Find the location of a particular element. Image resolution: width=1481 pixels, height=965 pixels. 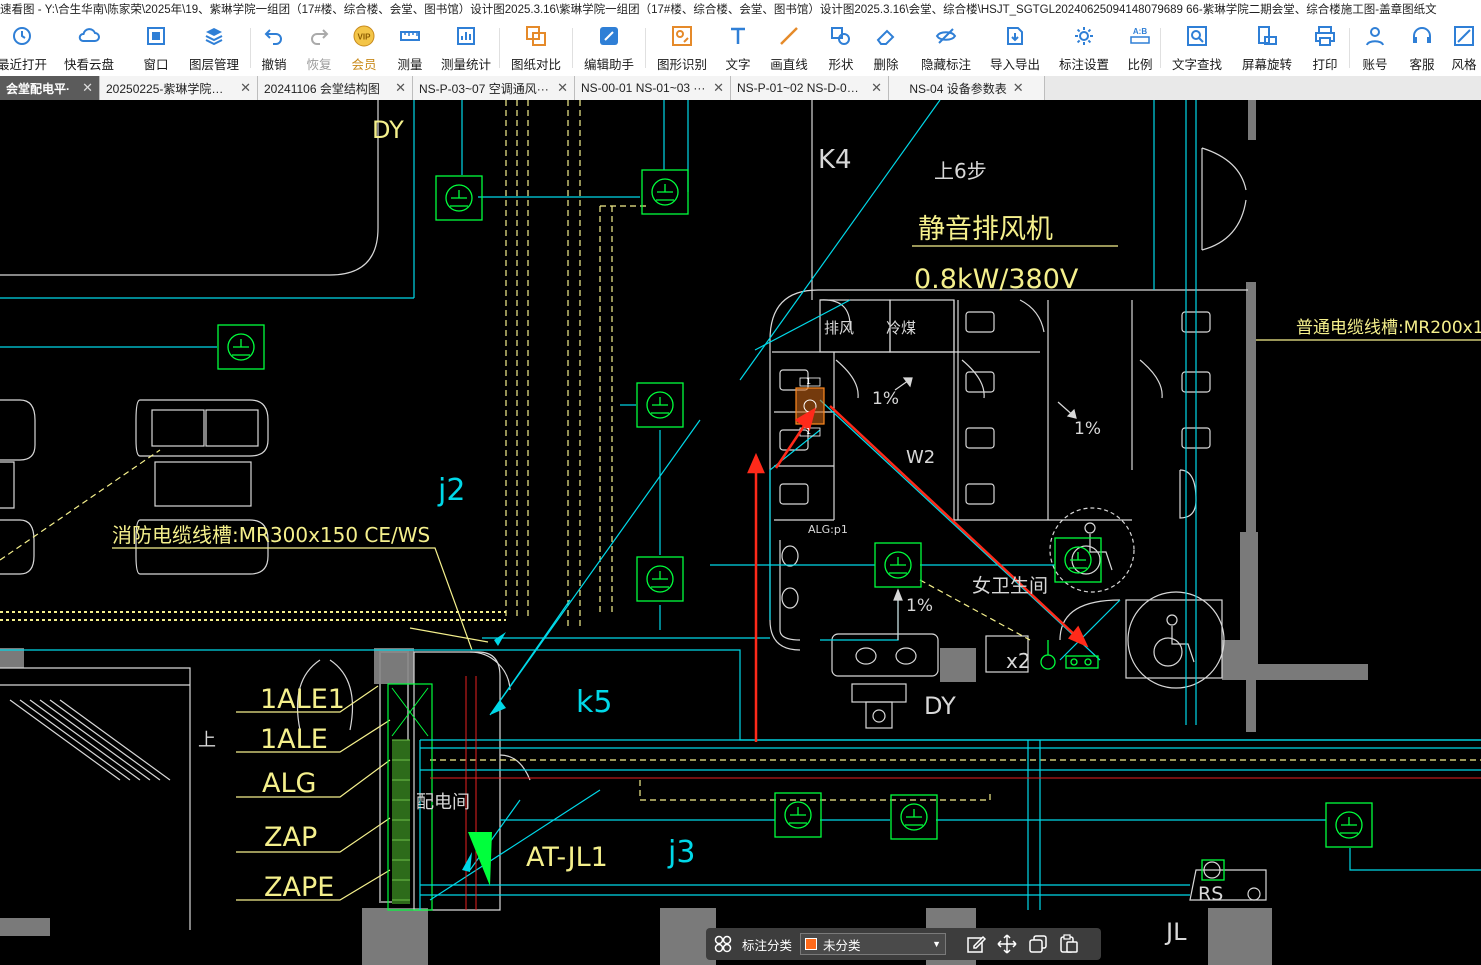

recent-open-label: 最近打开 is located at coordinates (24, 65).